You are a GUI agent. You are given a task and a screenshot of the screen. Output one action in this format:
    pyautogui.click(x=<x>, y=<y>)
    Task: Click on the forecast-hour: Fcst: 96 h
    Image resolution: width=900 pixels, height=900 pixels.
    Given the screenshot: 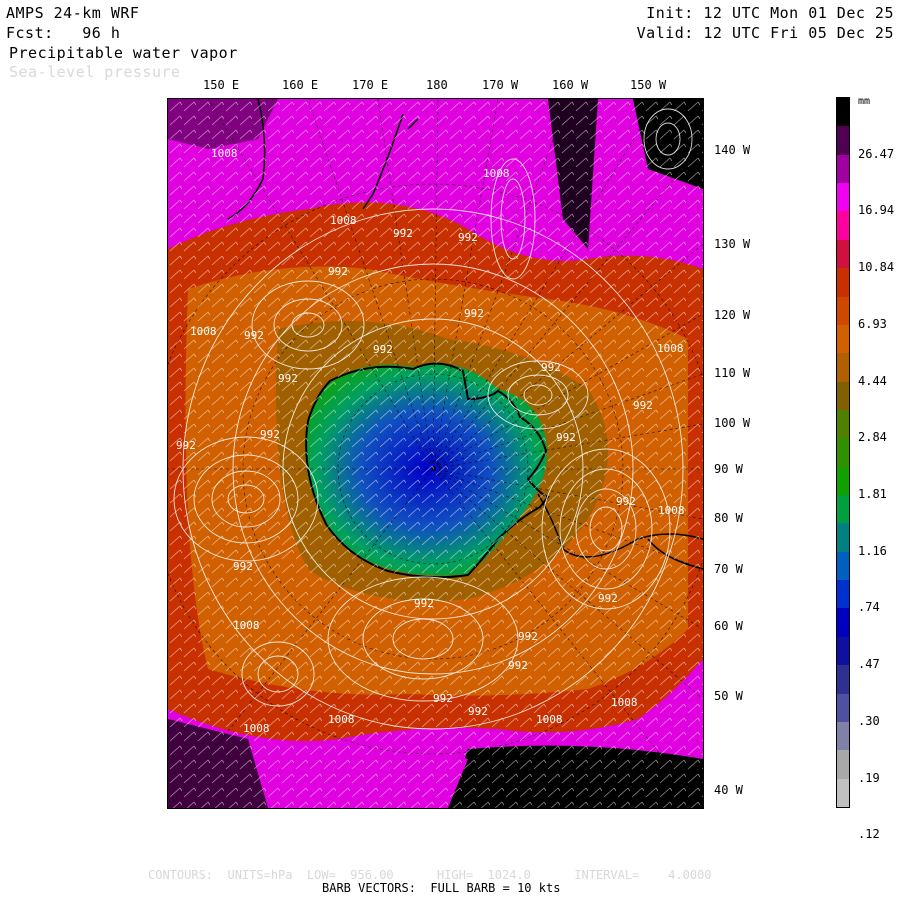 What is the action you would take?
    pyautogui.click(x=63, y=33)
    